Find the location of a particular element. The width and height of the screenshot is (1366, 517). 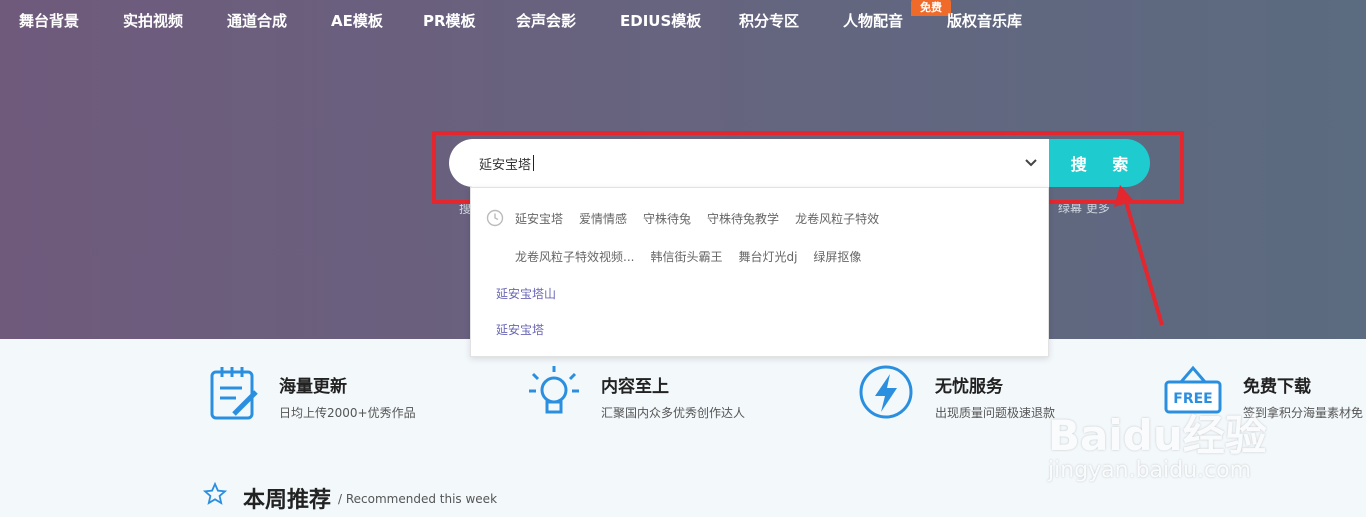

feature-title: 内容至上 is located at coordinates (635, 387).